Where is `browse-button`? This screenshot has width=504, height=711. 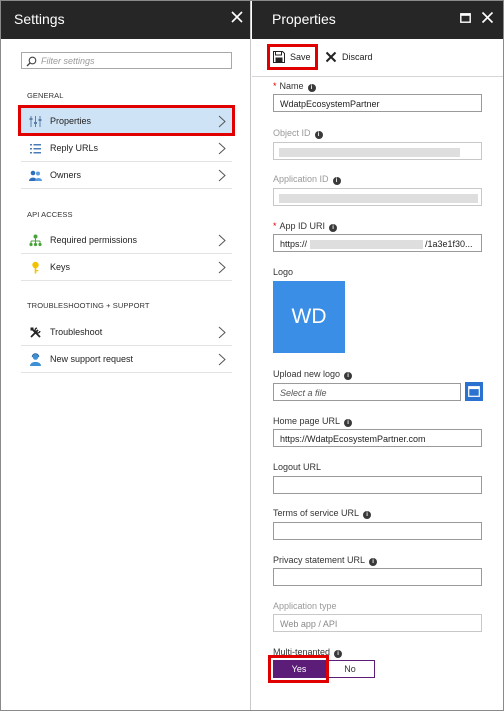 browse-button is located at coordinates (474, 391).